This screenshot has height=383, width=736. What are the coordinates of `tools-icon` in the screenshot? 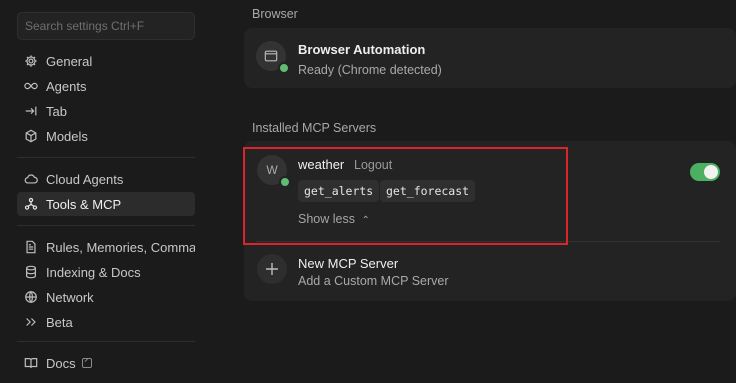 It's located at (31, 204).